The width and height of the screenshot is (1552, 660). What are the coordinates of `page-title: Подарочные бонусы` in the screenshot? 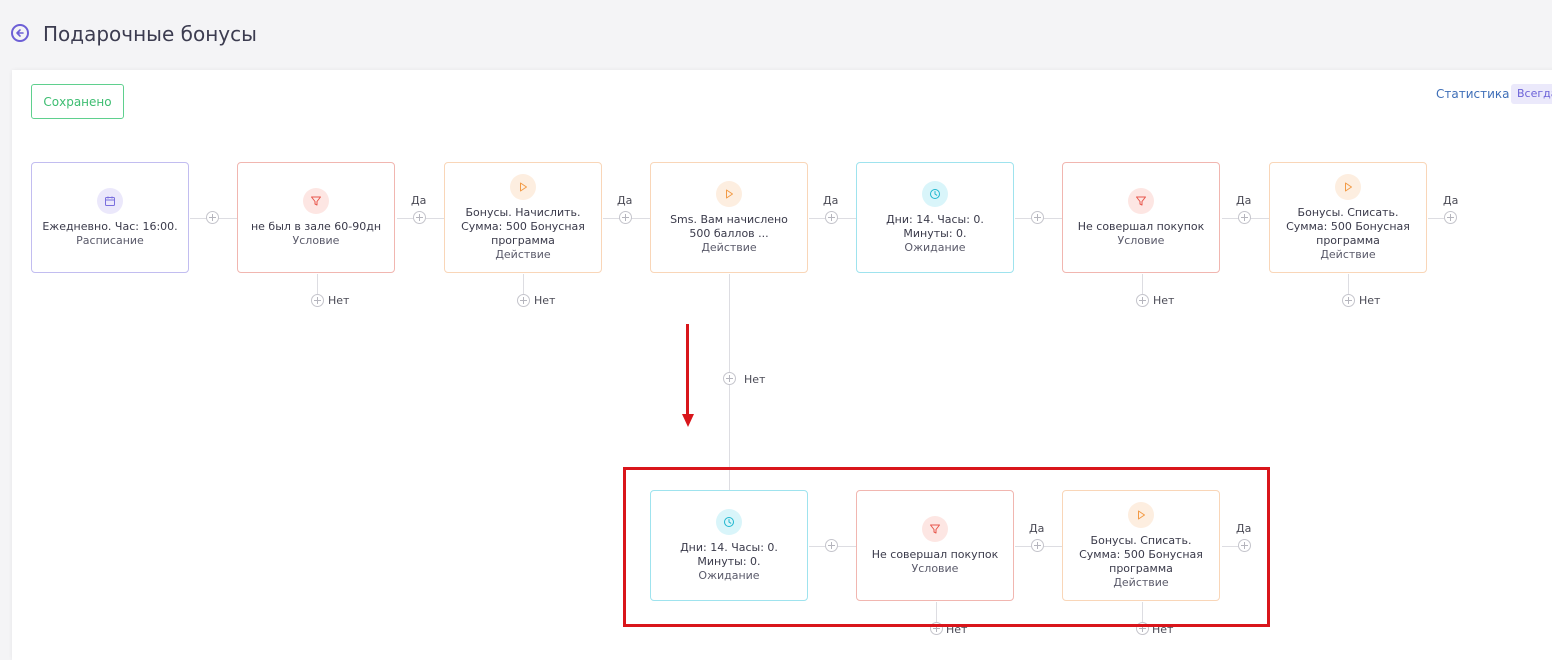 It's located at (150, 34).